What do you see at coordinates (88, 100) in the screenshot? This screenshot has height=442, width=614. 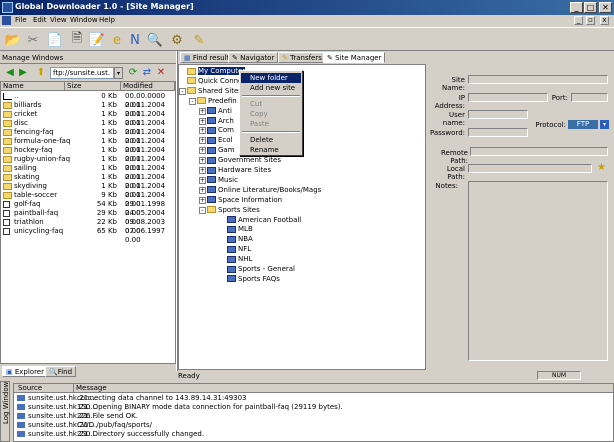 I see `file-row: .. 0 Kb 00.00.0000 0.00` at bounding box center [88, 100].